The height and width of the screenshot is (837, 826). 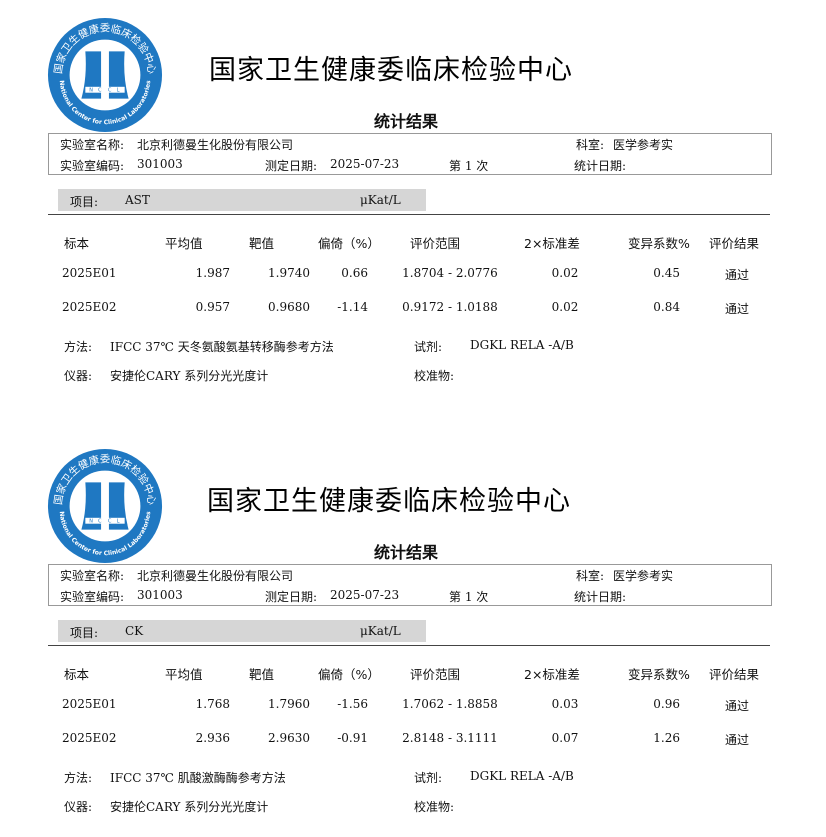 What do you see at coordinates (212, 307) in the screenshot?
I see `cell-mean: 0.957` at bounding box center [212, 307].